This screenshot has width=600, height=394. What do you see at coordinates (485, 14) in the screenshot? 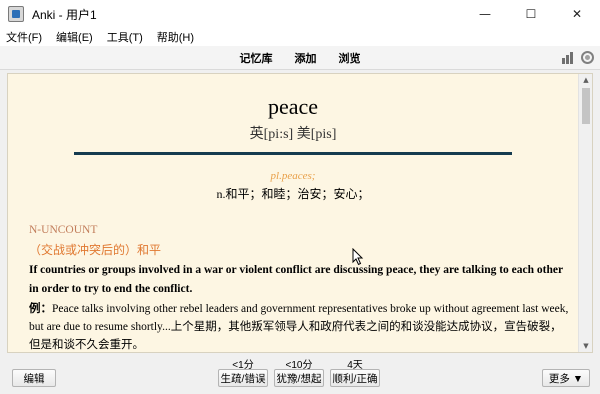
I see `minimize-button: —` at bounding box center [485, 14].